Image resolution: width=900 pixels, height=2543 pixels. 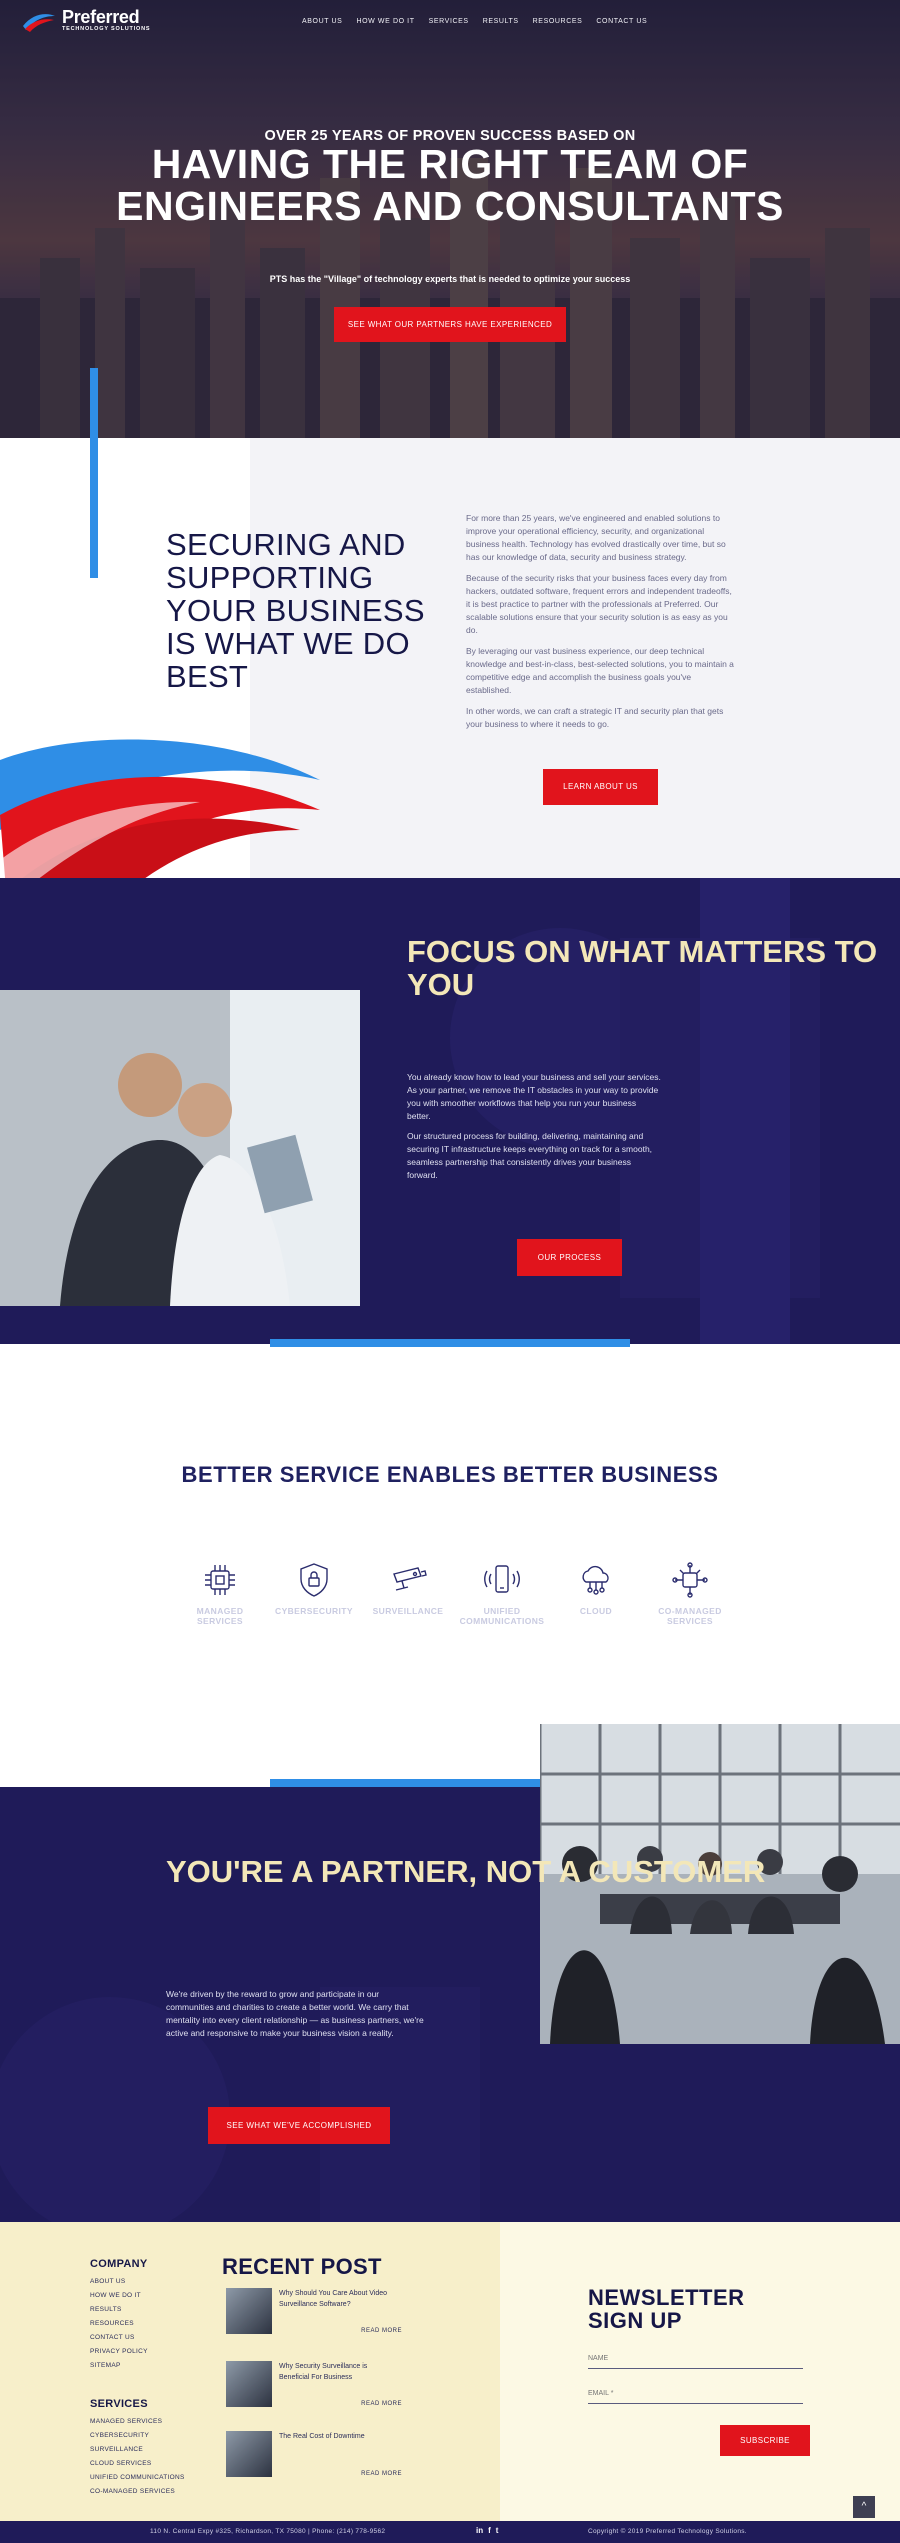 I want to click on social-links: in f t, so click(x=487, y=2530).